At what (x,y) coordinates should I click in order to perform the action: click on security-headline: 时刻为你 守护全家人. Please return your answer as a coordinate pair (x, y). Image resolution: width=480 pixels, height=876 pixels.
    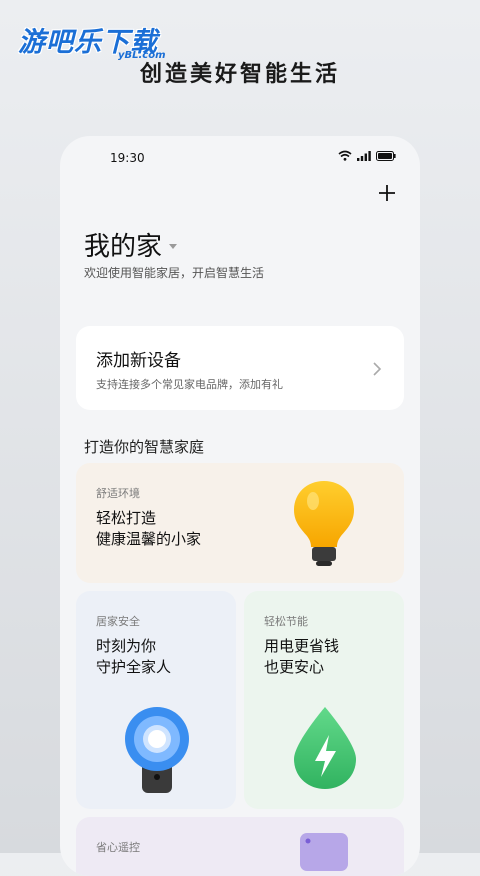
    Looking at the image, I should click on (133, 657).